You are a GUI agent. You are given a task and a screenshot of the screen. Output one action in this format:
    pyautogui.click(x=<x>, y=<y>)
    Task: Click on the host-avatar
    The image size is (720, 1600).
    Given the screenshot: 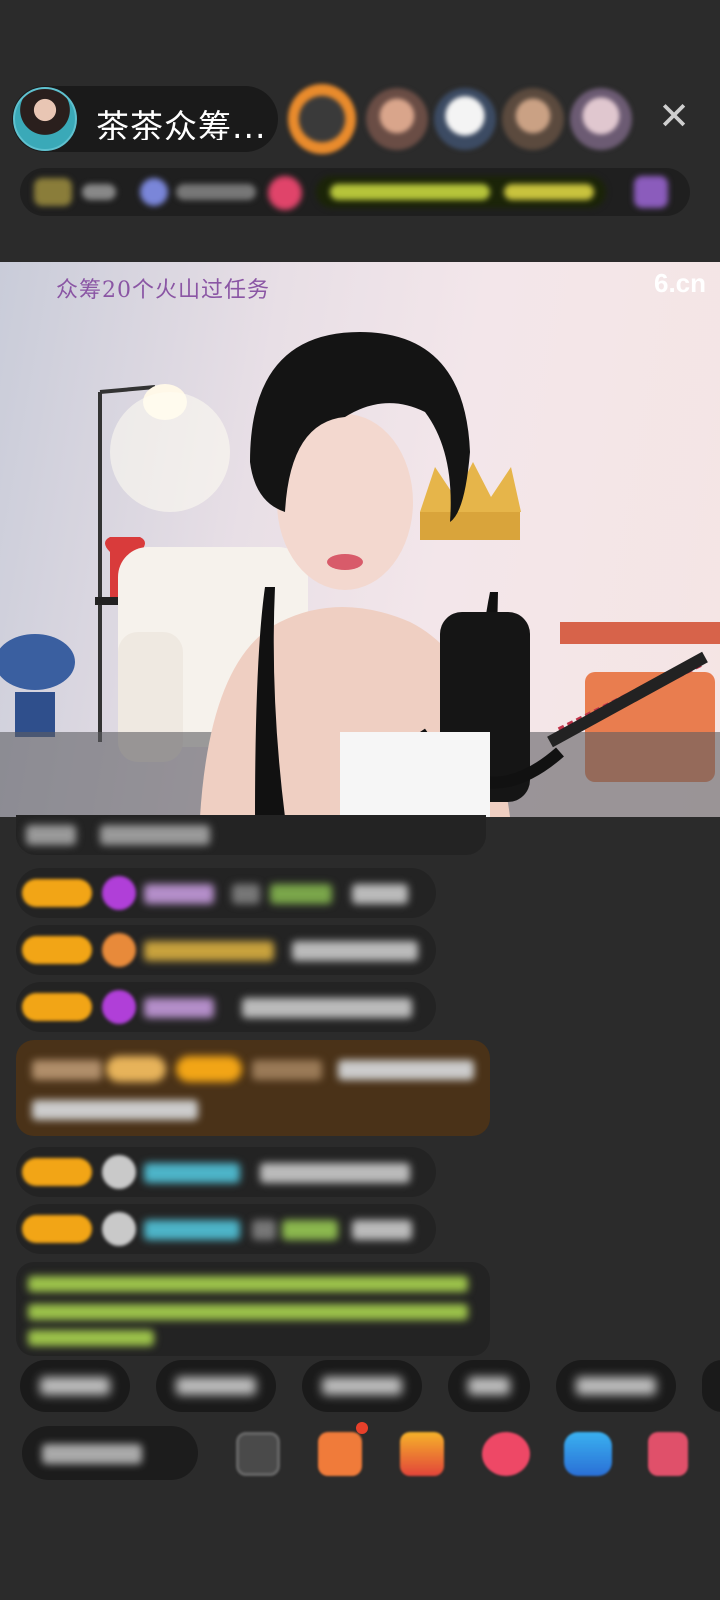 What is the action you would take?
    pyautogui.click(x=45, y=119)
    